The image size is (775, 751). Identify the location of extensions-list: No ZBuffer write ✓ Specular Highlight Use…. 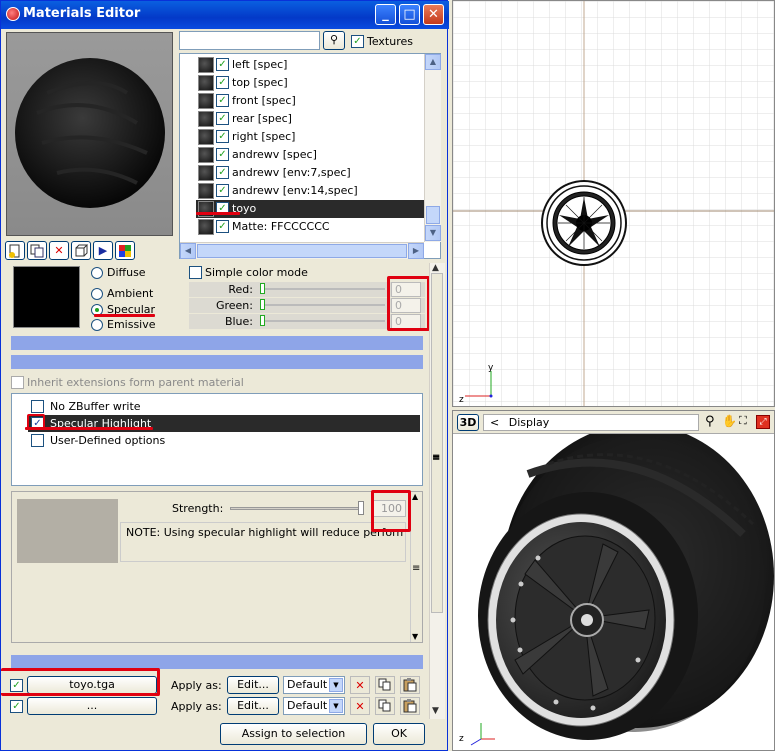
(225, 439).